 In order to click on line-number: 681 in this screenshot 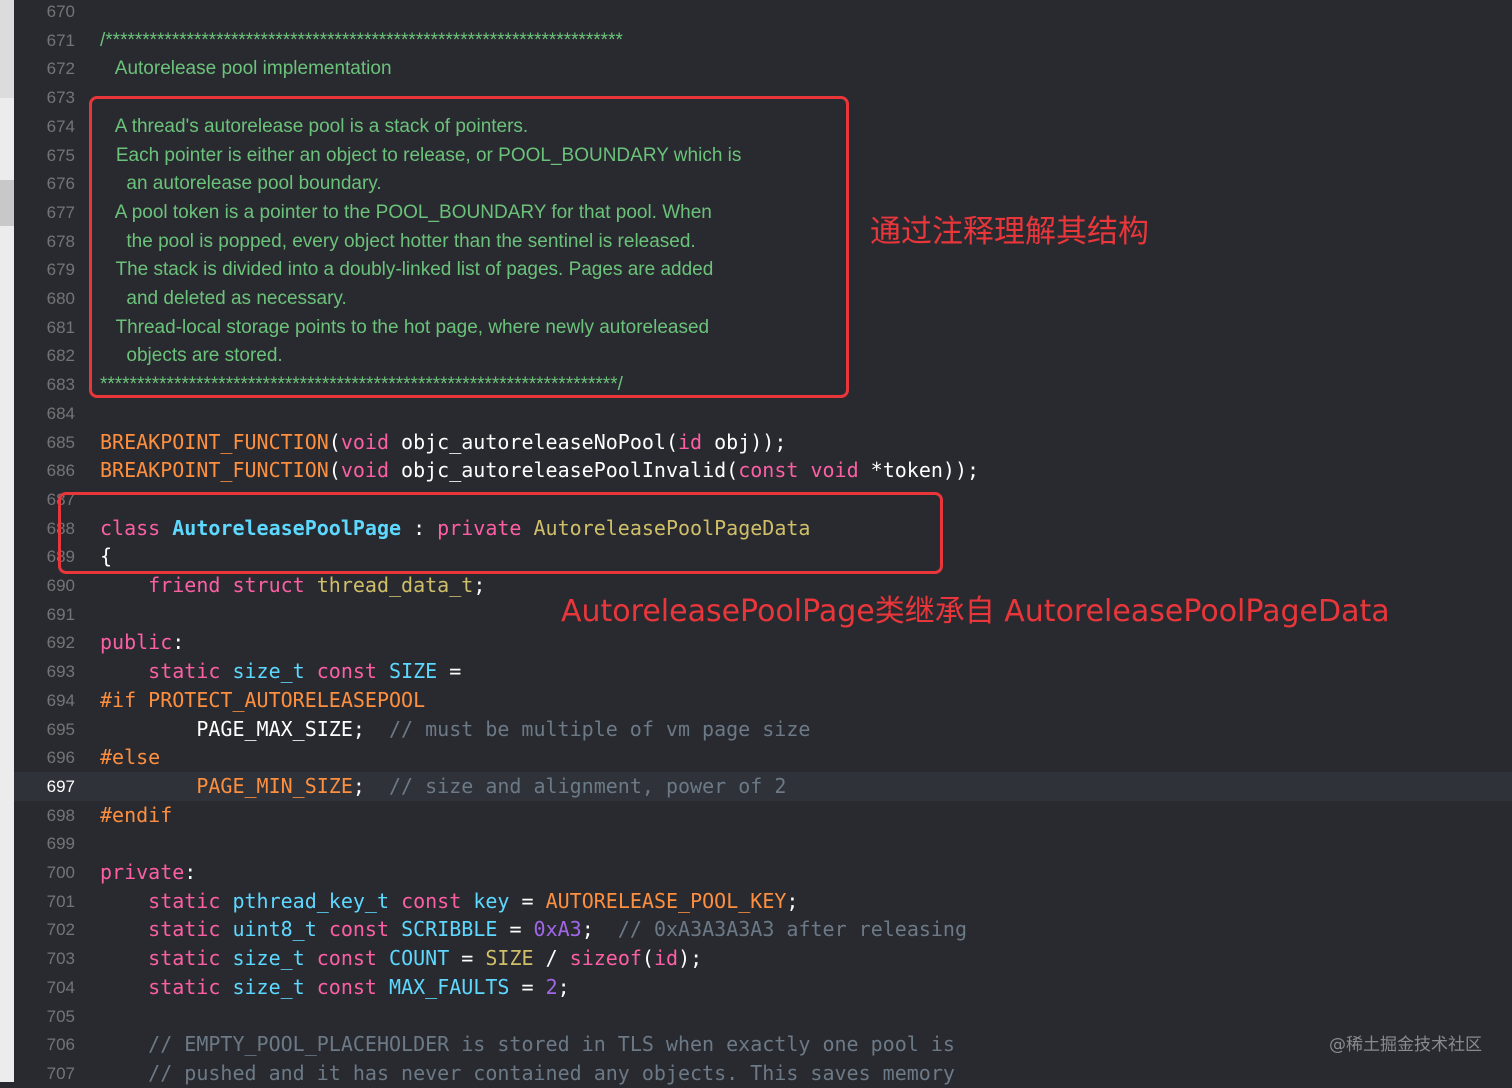, I will do `click(44, 327)`.